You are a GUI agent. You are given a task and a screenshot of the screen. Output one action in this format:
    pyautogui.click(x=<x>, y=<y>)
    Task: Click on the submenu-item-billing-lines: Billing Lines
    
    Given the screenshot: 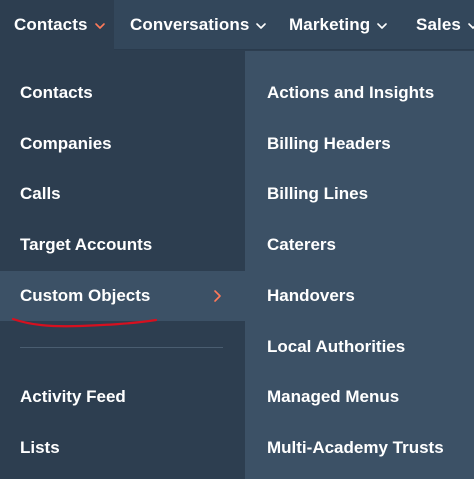 What is the action you would take?
    pyautogui.click(x=359, y=194)
    